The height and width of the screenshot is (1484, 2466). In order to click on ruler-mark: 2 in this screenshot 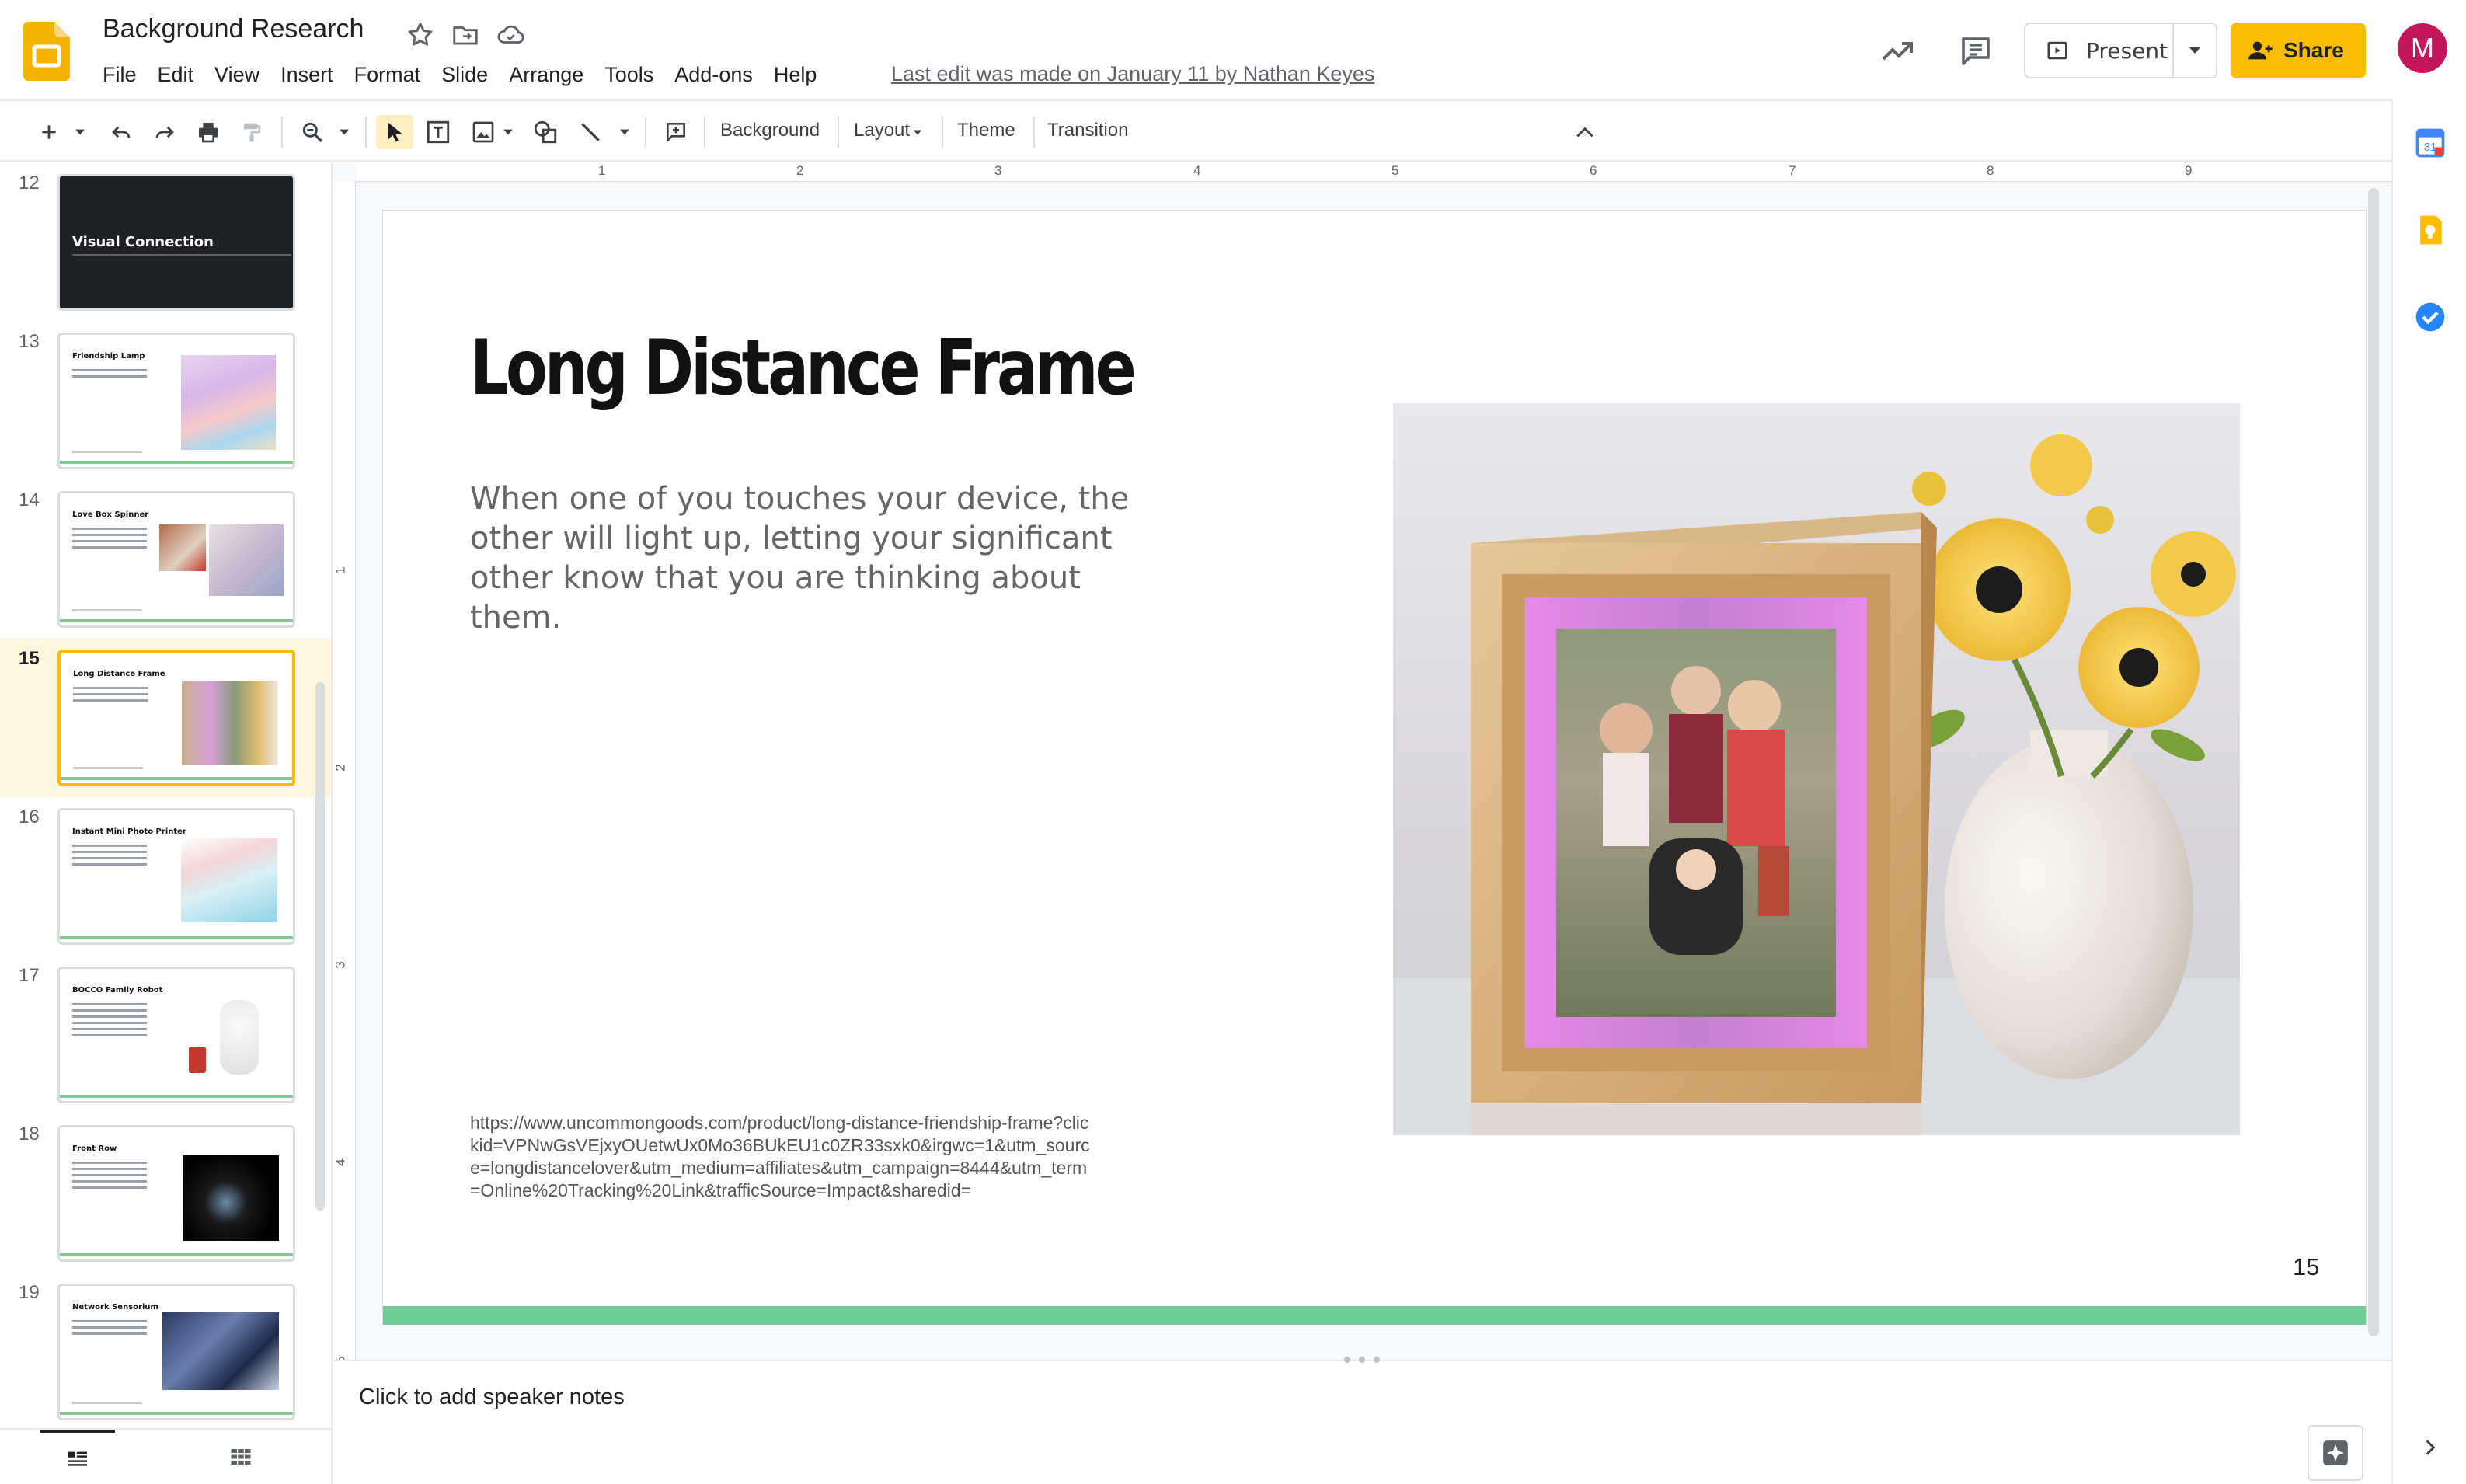, I will do `click(800, 170)`.